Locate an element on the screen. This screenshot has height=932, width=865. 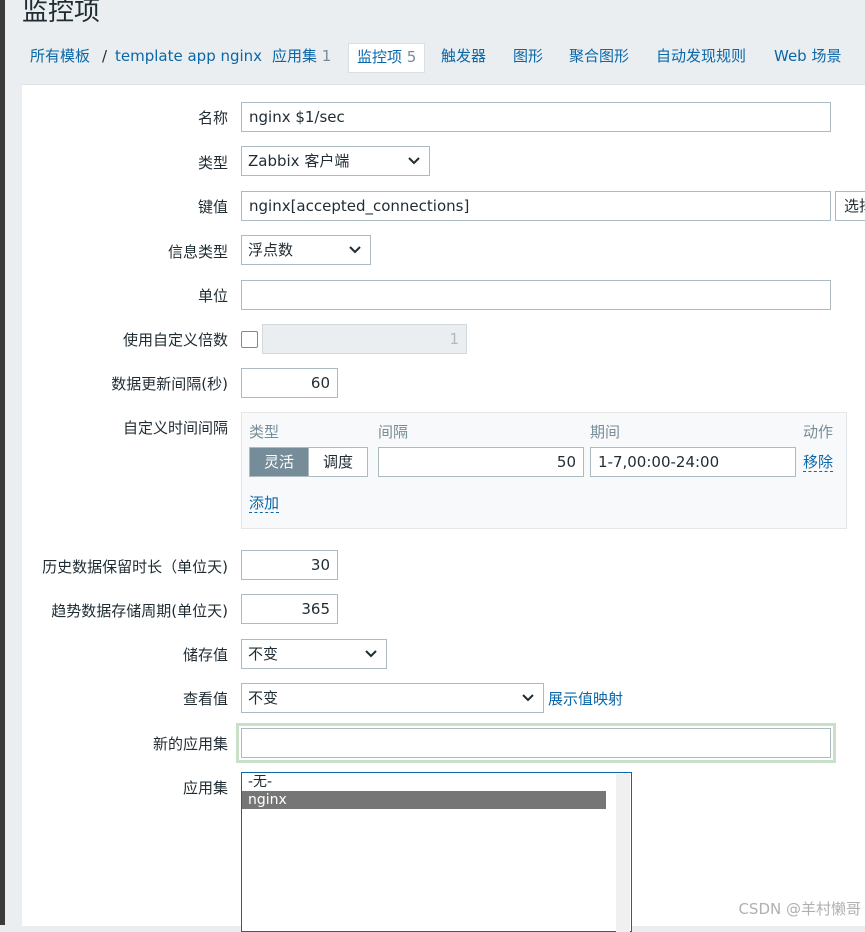
tab-graphs: 图形 is located at coordinates (528, 56).